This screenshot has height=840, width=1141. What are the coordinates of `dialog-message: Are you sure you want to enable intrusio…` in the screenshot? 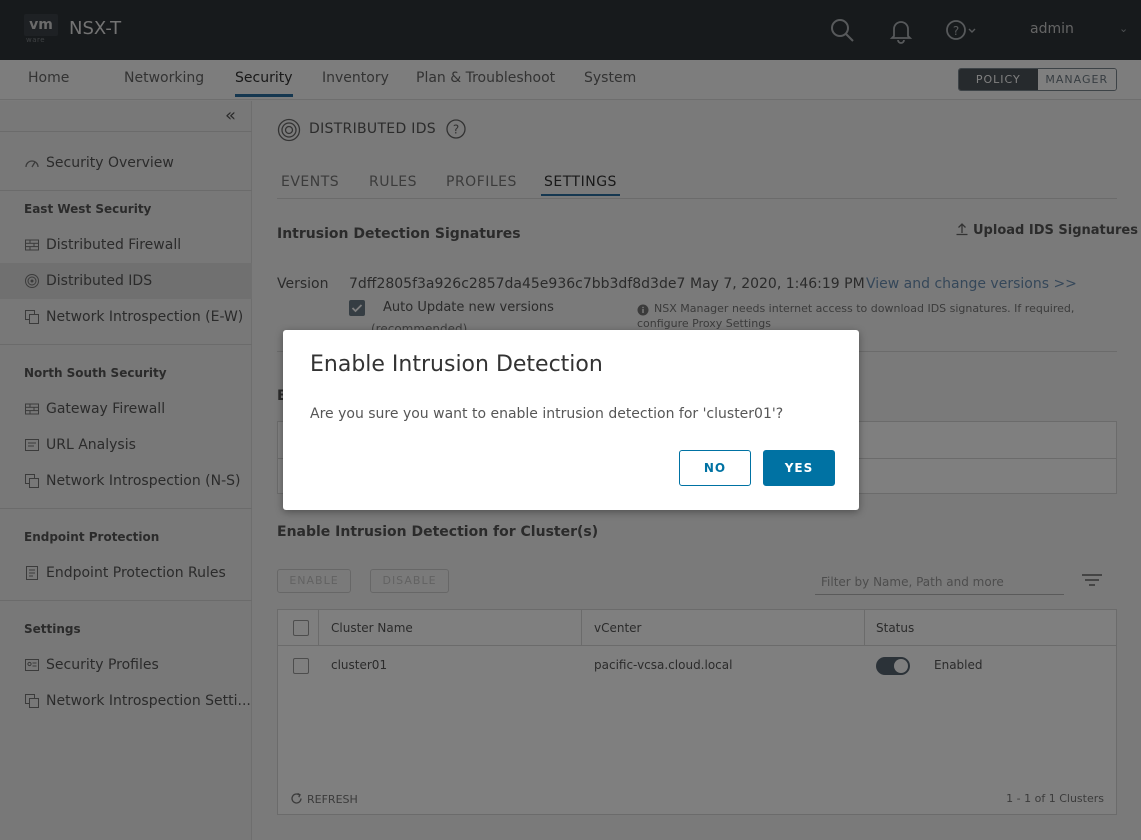 It's located at (547, 414).